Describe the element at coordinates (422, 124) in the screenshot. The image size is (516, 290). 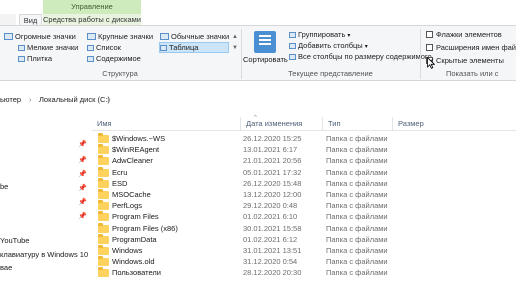
I see `column-header-size: Размер` at that location.